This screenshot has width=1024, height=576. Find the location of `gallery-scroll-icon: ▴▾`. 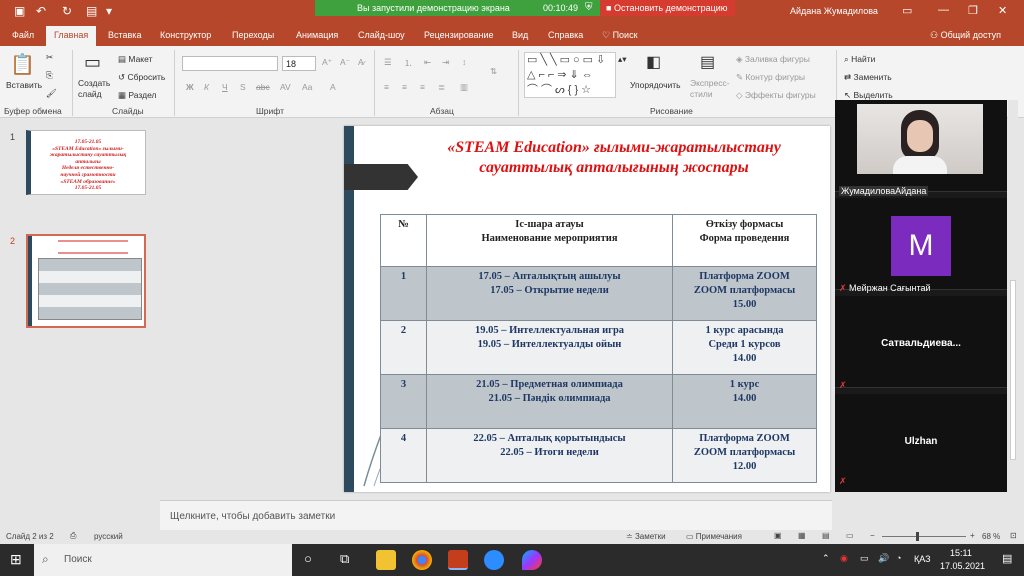

gallery-scroll-icon: ▴▾ is located at coordinates (622, 59).